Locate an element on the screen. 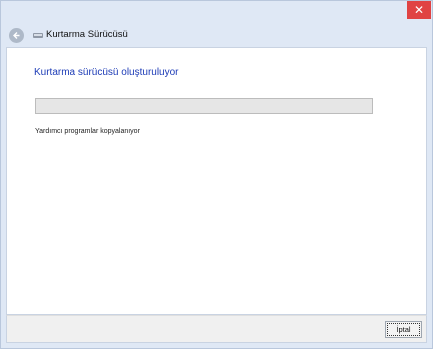 The height and width of the screenshot is (349, 433). progress-bar is located at coordinates (204, 106).